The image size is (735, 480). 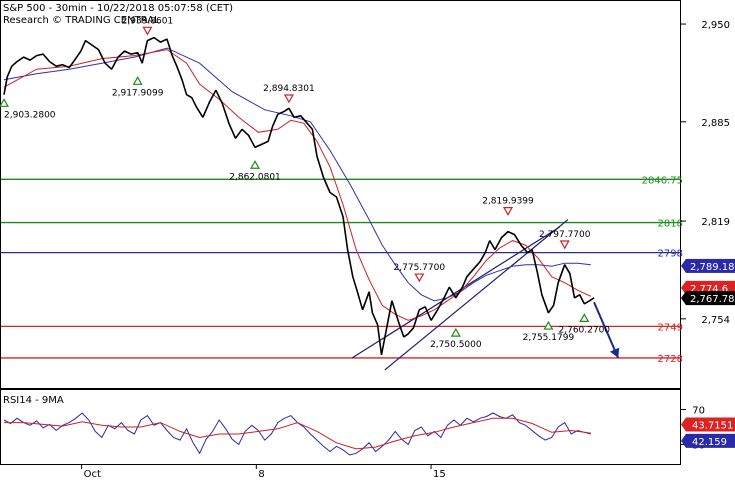 What do you see at coordinates (33, 400) in the screenshot?
I see `rsi-title: RSI14 - 9MA` at bounding box center [33, 400].